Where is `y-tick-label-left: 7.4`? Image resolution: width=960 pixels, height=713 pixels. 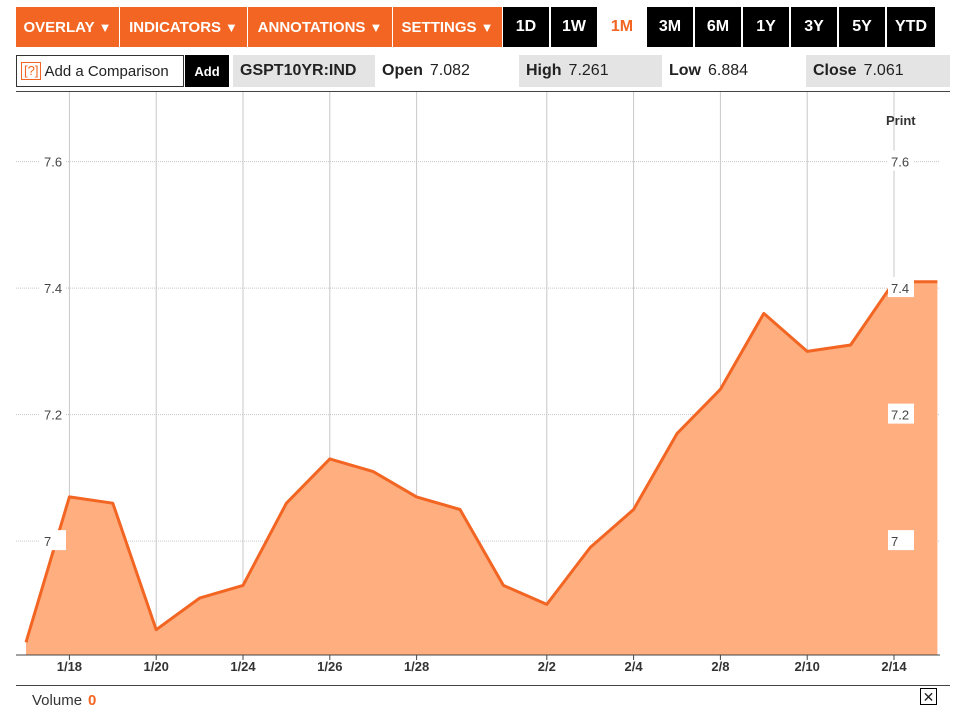
y-tick-label-left: 7.4 is located at coordinates (53, 288).